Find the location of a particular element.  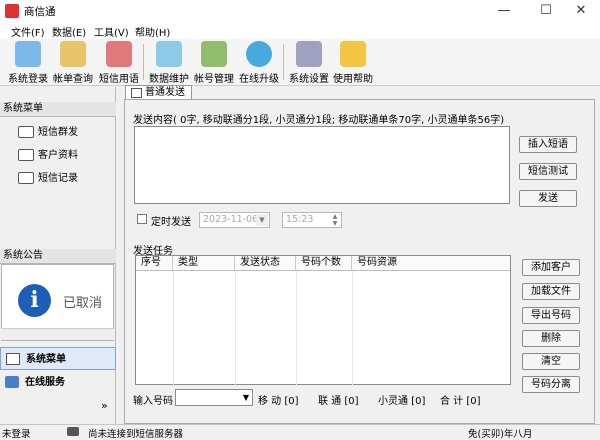

data-maintain-button: 数据维护 is located at coordinates (169, 63).